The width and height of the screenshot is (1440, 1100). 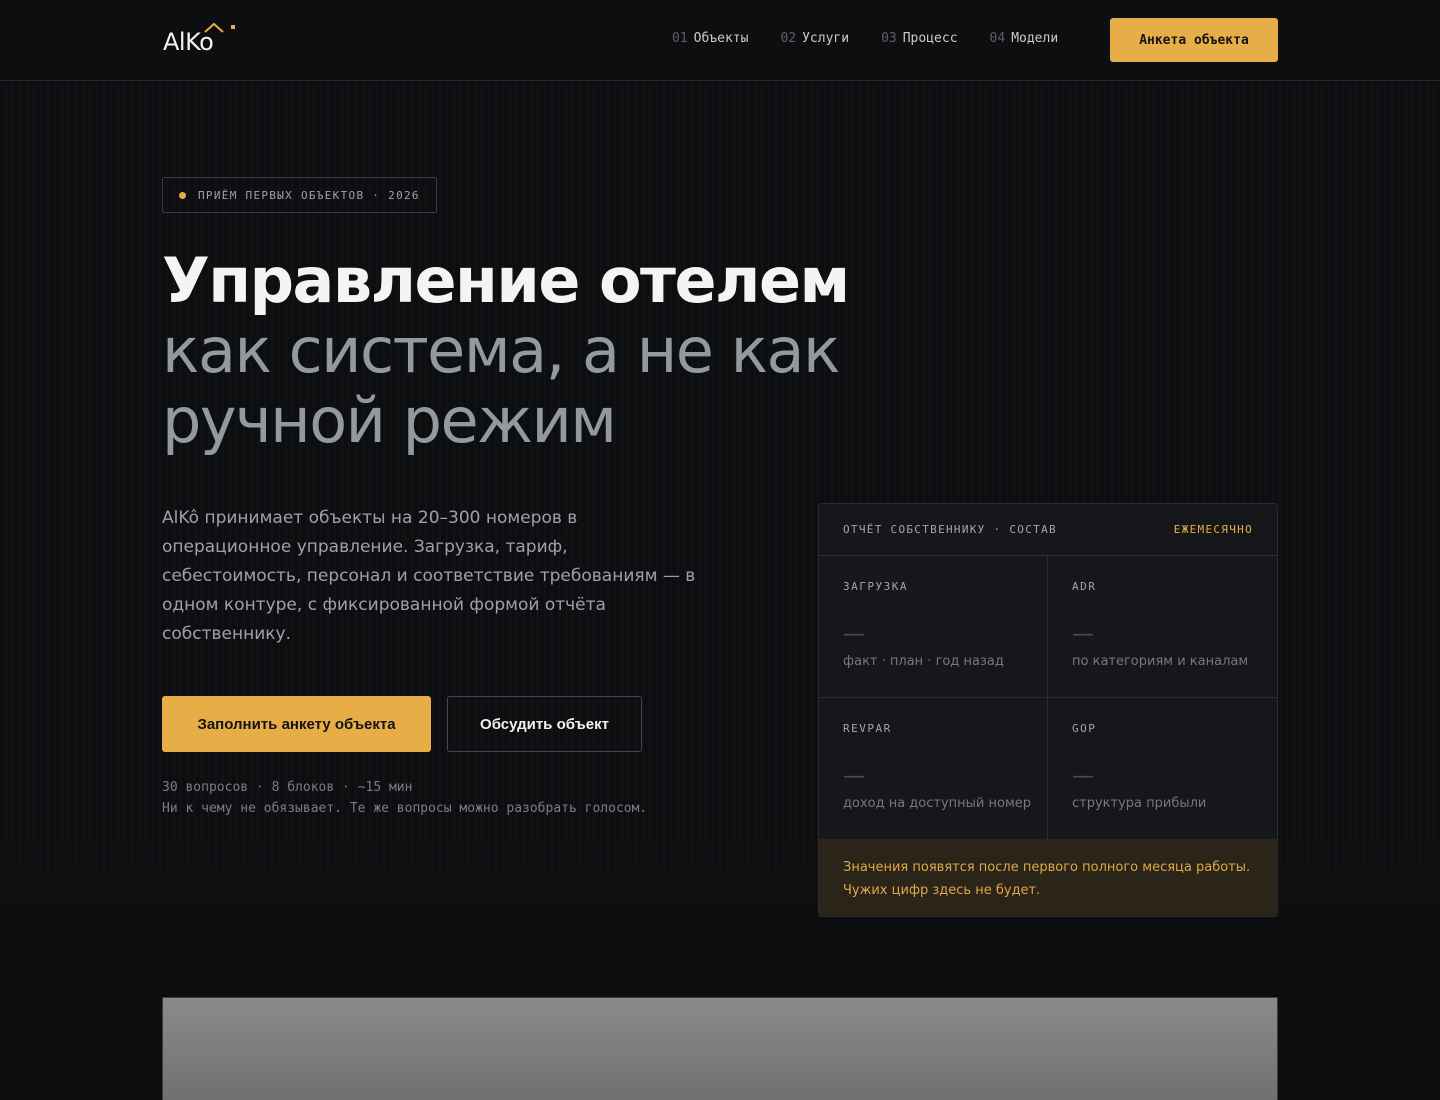 I want to click on nav-item-number: 03, so click(x=889, y=38).